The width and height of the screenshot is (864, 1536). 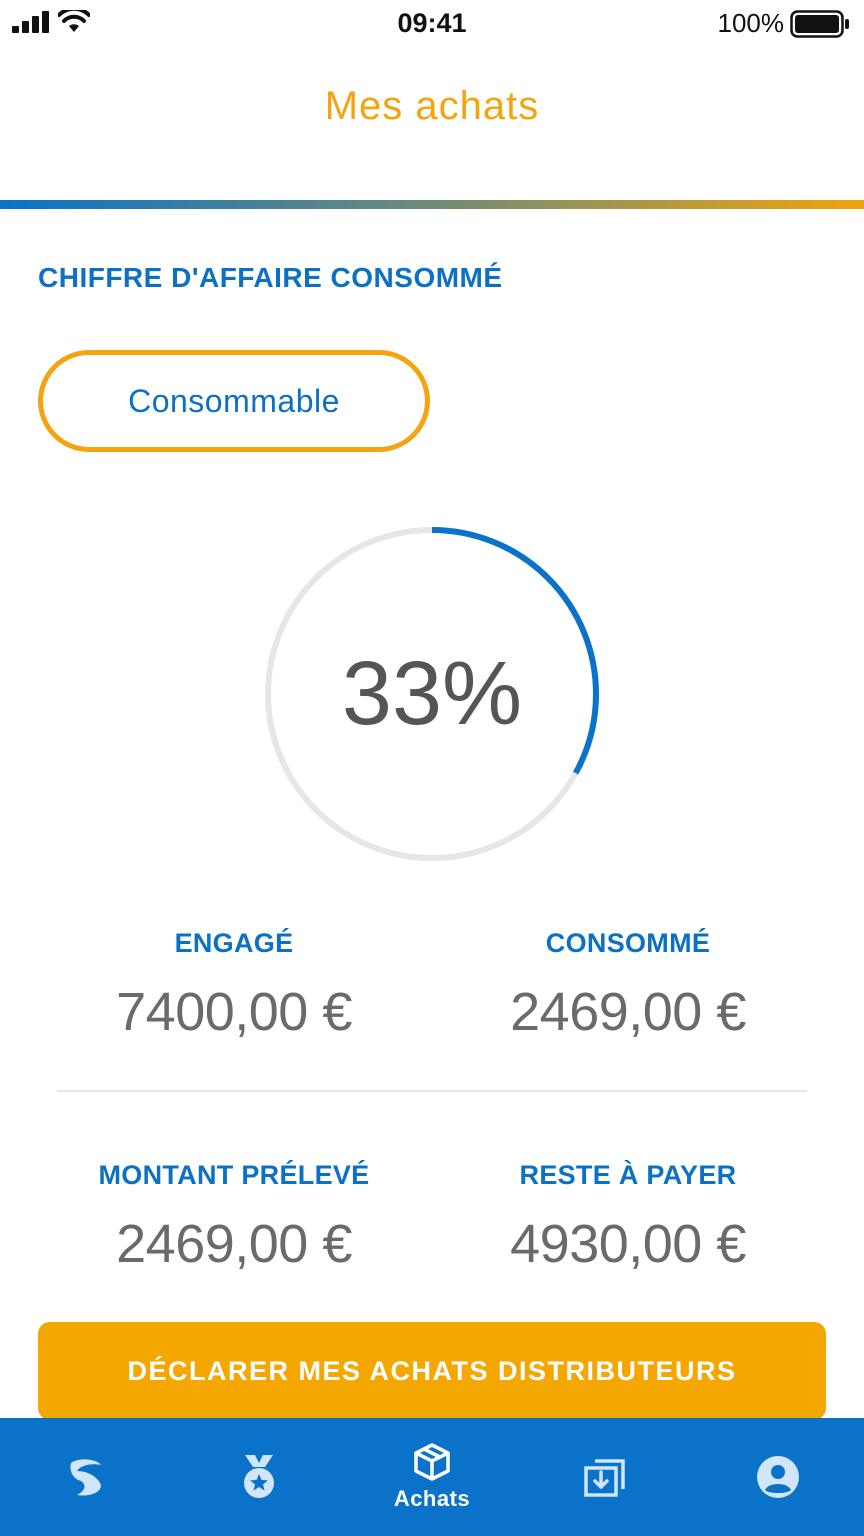 I want to click on gauge-percentage: 33%, so click(x=432, y=693).